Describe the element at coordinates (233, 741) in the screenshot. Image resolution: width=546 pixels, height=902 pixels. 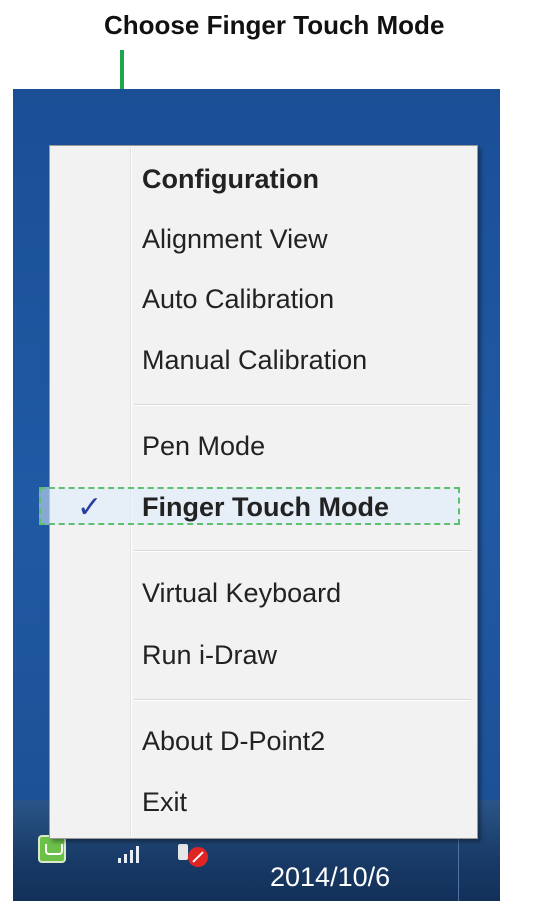
I see `menu-item-about: About D-Point2` at that location.